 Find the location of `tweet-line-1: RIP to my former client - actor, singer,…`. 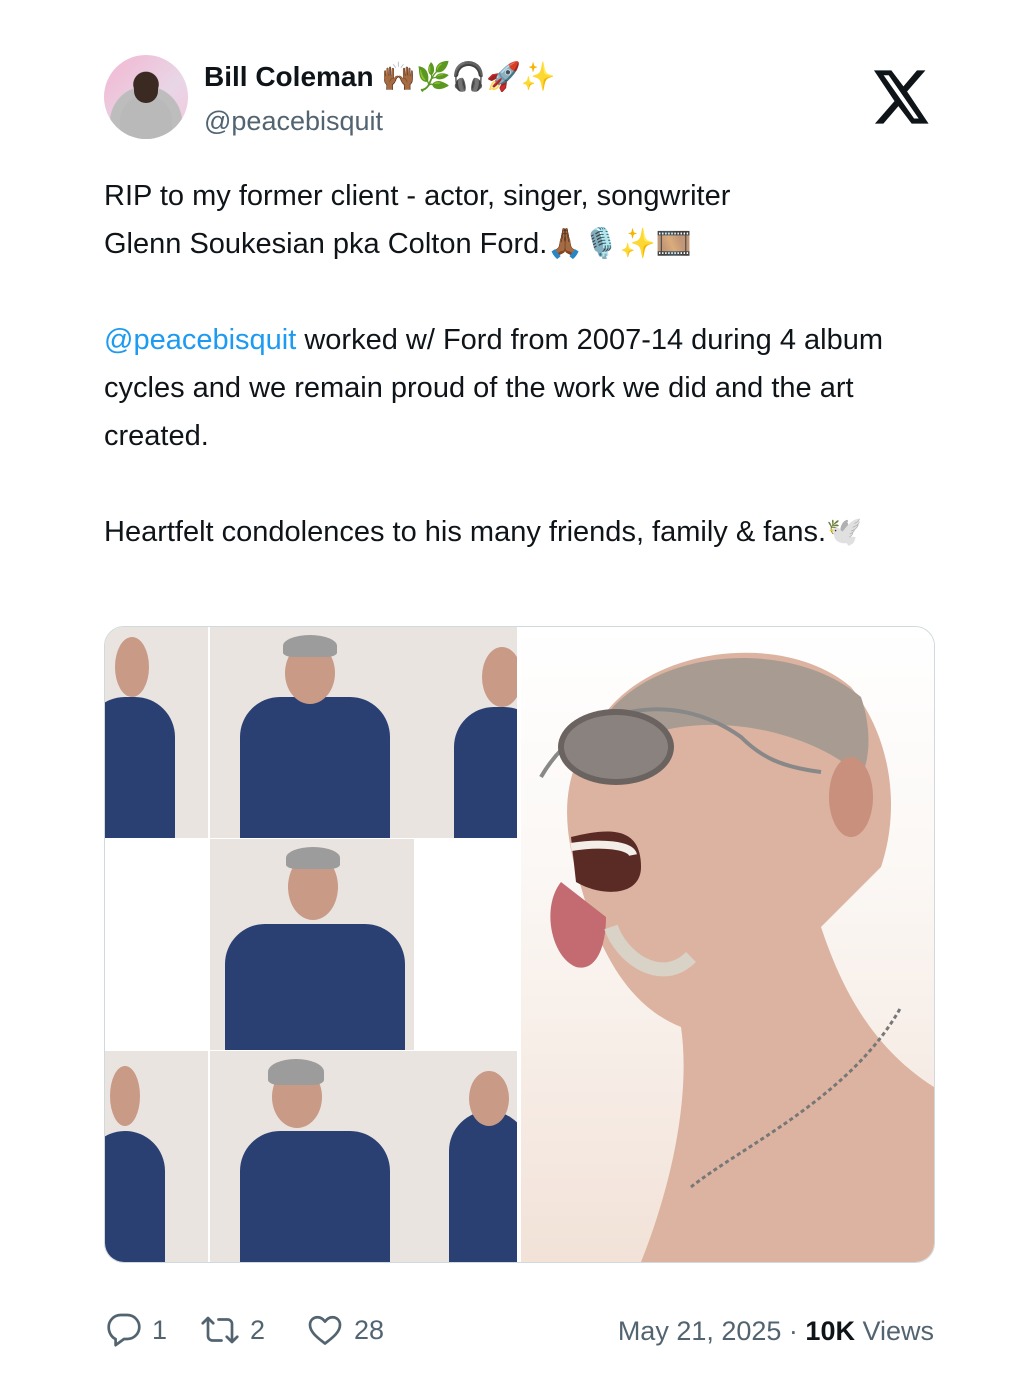

tweet-line-1: RIP to my former client - actor, singer,… is located at coordinates (417, 196).